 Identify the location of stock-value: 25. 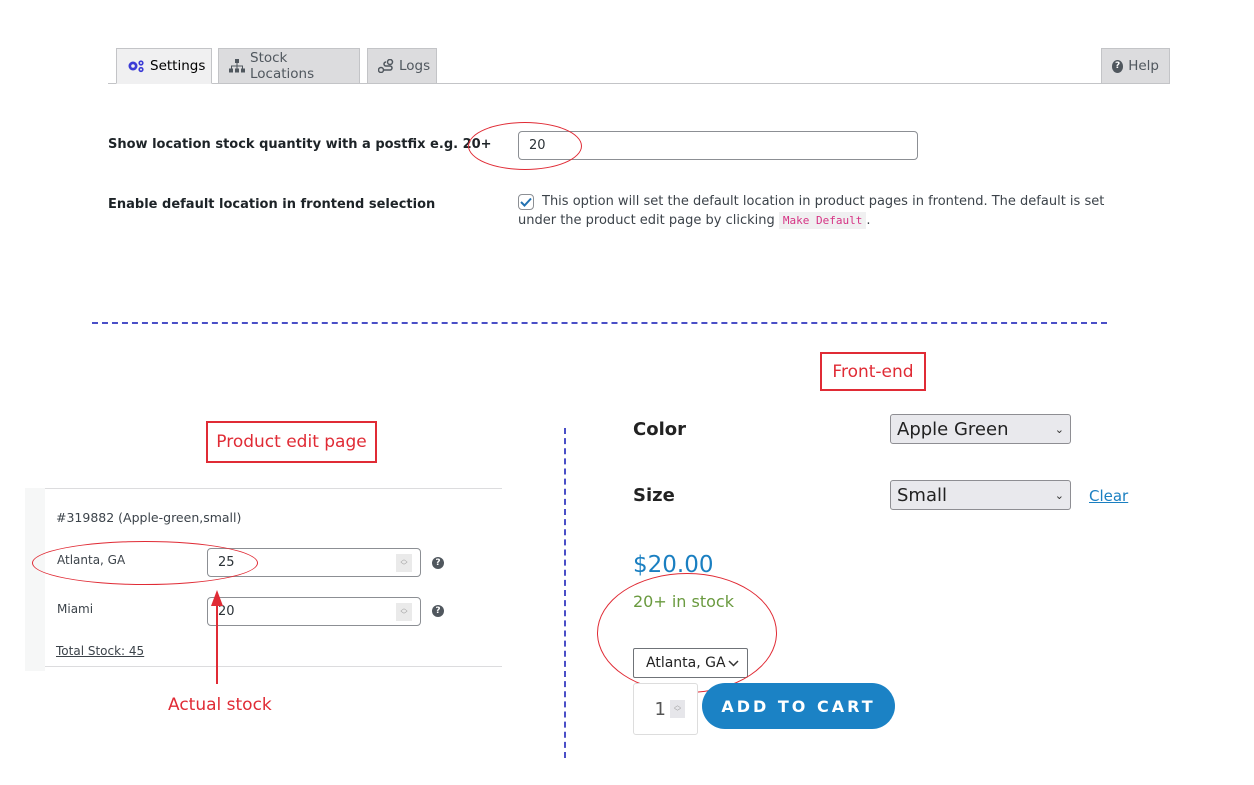
(226, 562).